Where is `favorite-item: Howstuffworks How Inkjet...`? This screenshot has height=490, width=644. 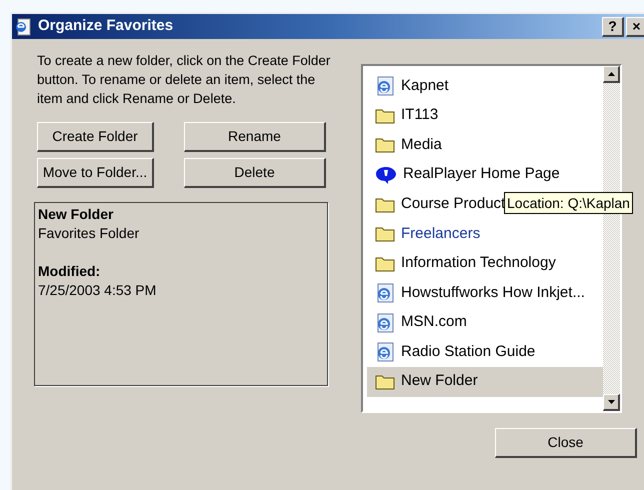
favorite-item: Howstuffworks How Inkjet... is located at coordinates (485, 293).